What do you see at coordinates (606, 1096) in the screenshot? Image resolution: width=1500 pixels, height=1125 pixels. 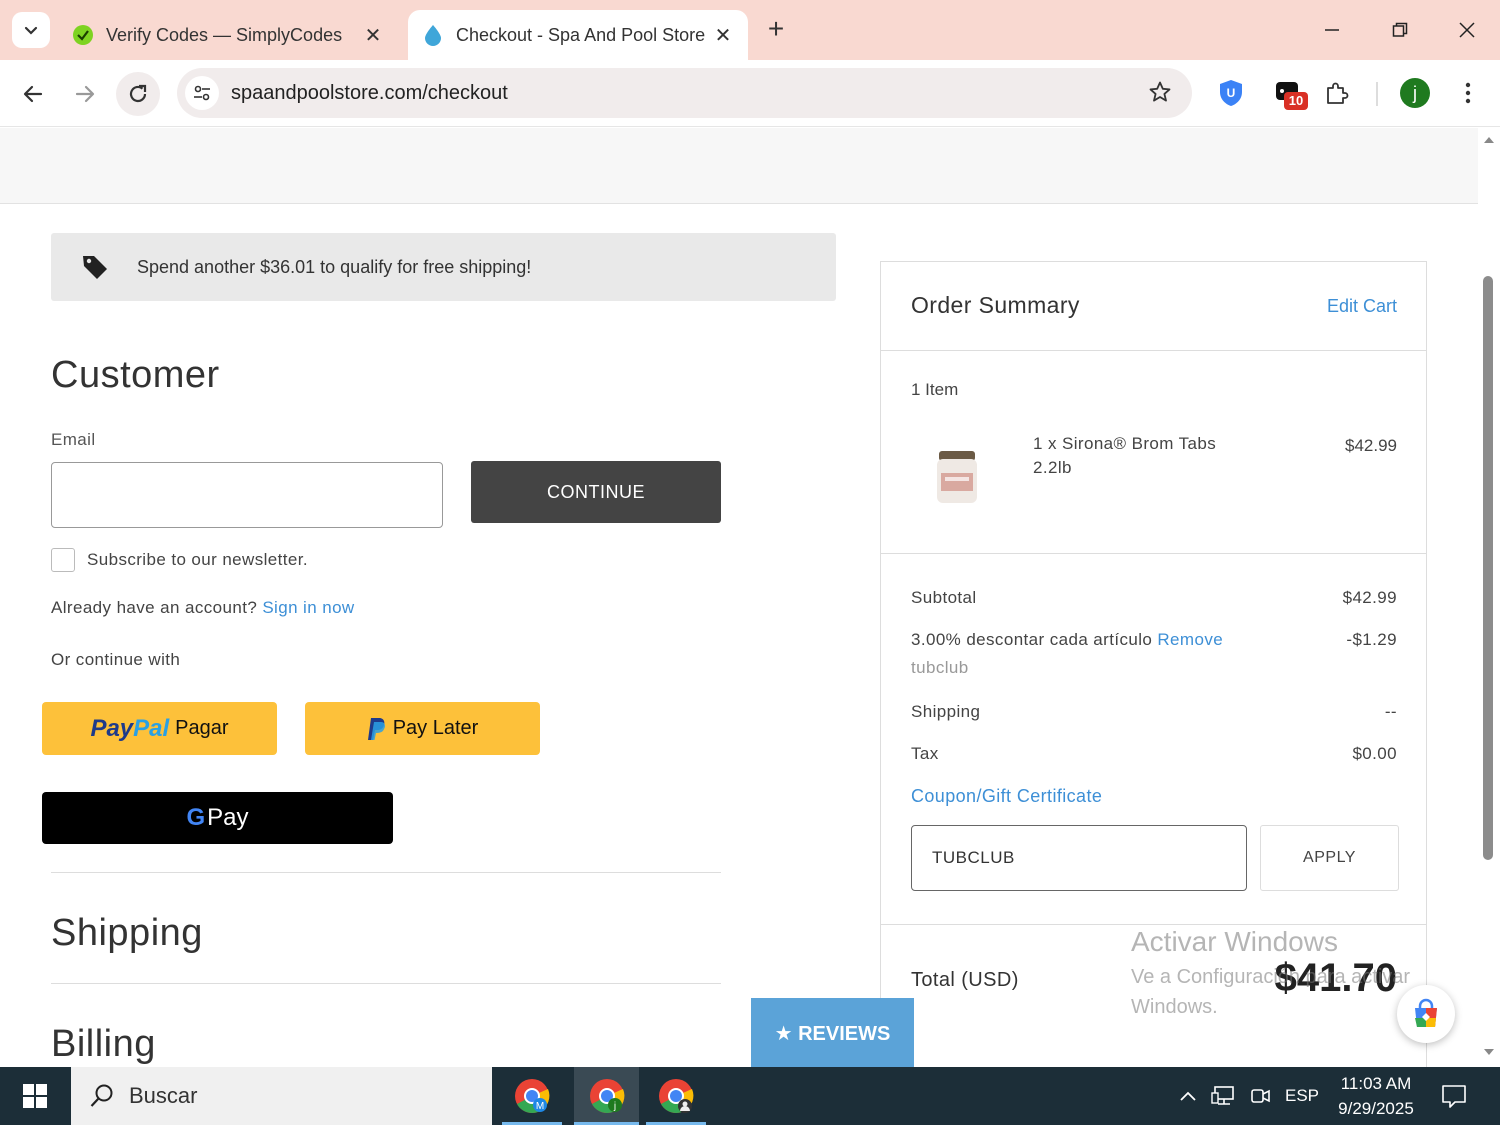 I see `taskbar-chrome-profile-j: j` at bounding box center [606, 1096].